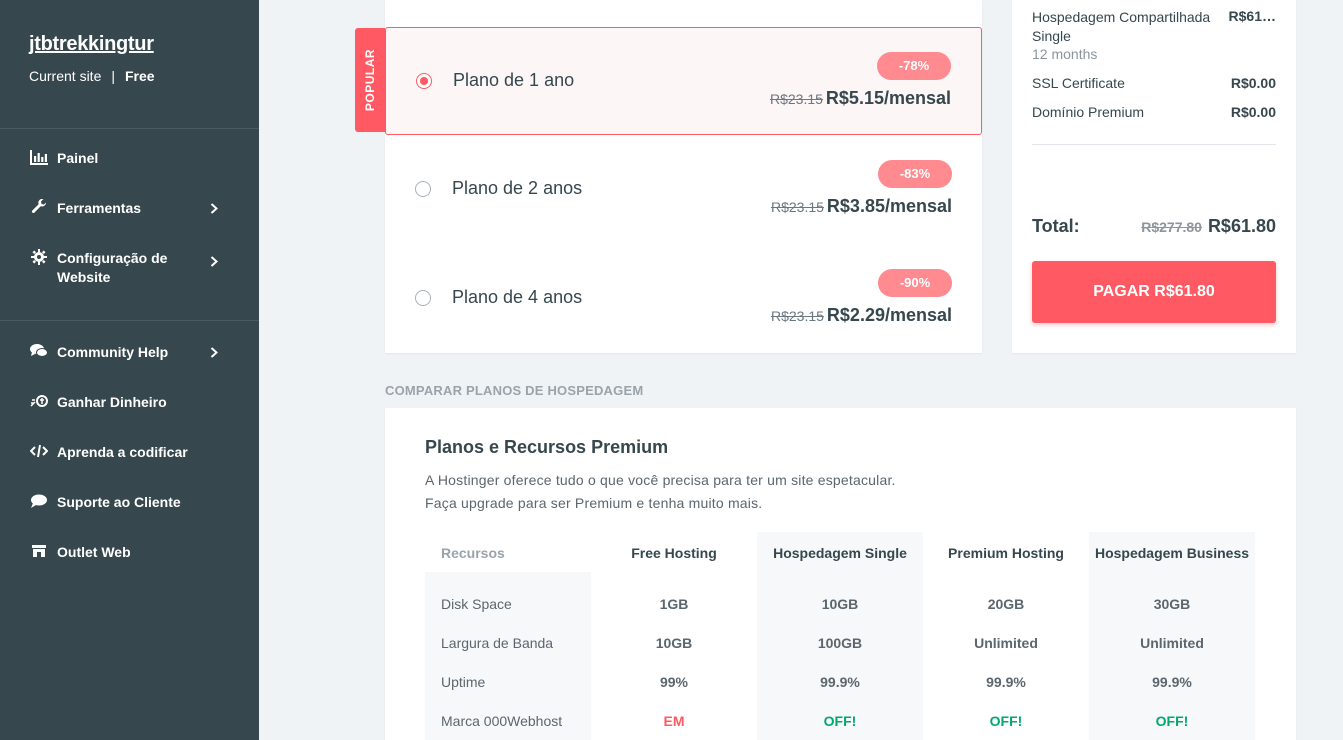 The height and width of the screenshot is (740, 1343). I want to click on current-site-label: Current site, so click(65, 76).